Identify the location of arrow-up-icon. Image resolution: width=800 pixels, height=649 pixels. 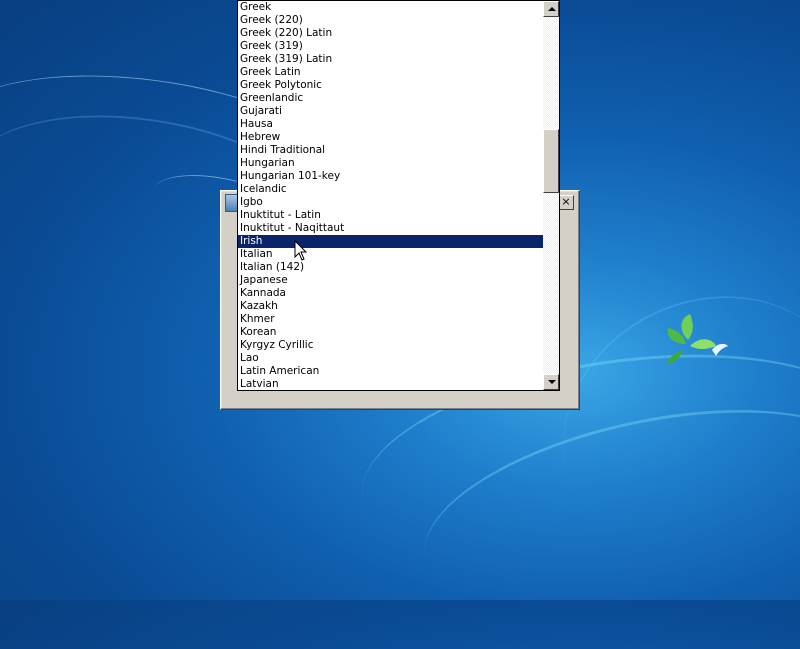
(552, 9).